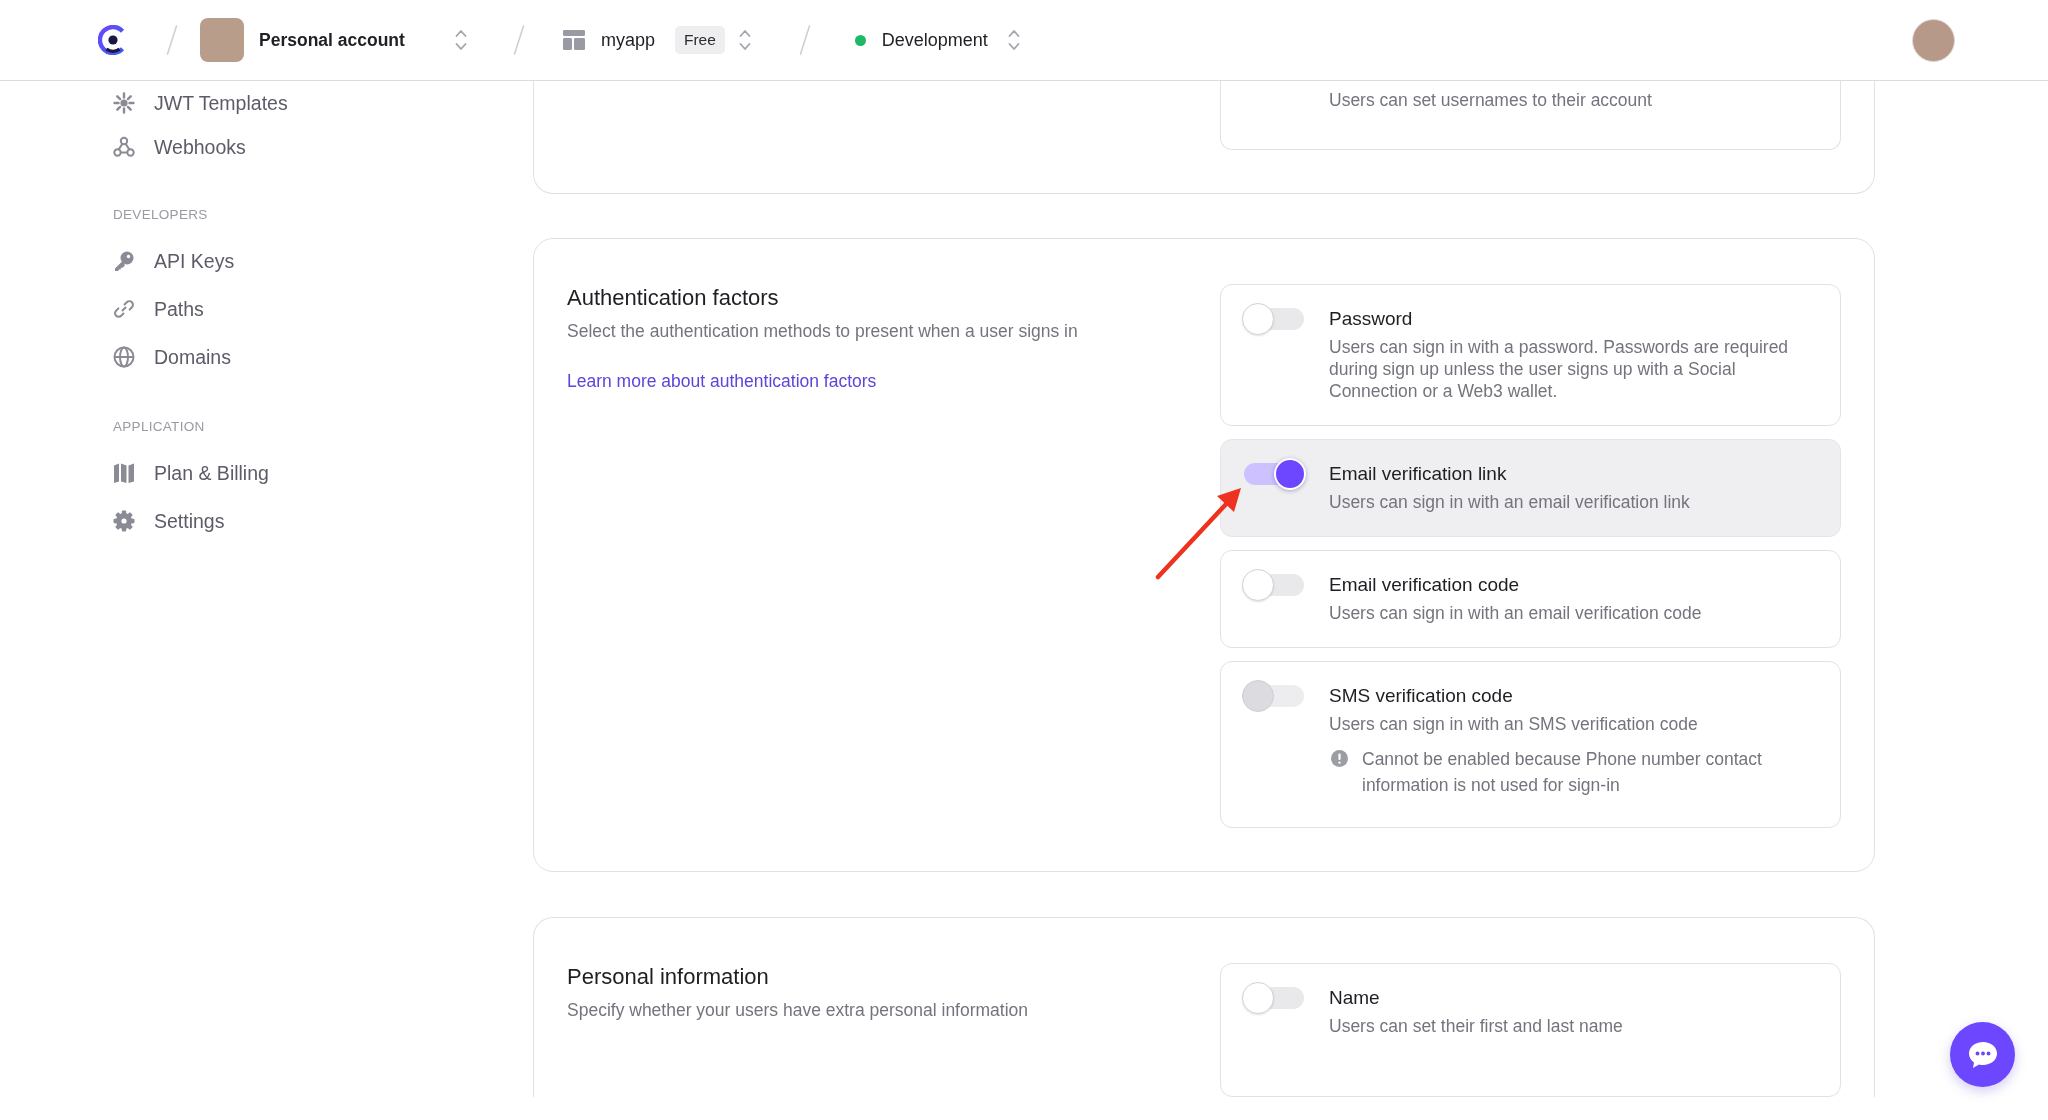 This screenshot has height=1120, width=2048. What do you see at coordinates (1371, 319) in the screenshot?
I see `option-title: Password` at bounding box center [1371, 319].